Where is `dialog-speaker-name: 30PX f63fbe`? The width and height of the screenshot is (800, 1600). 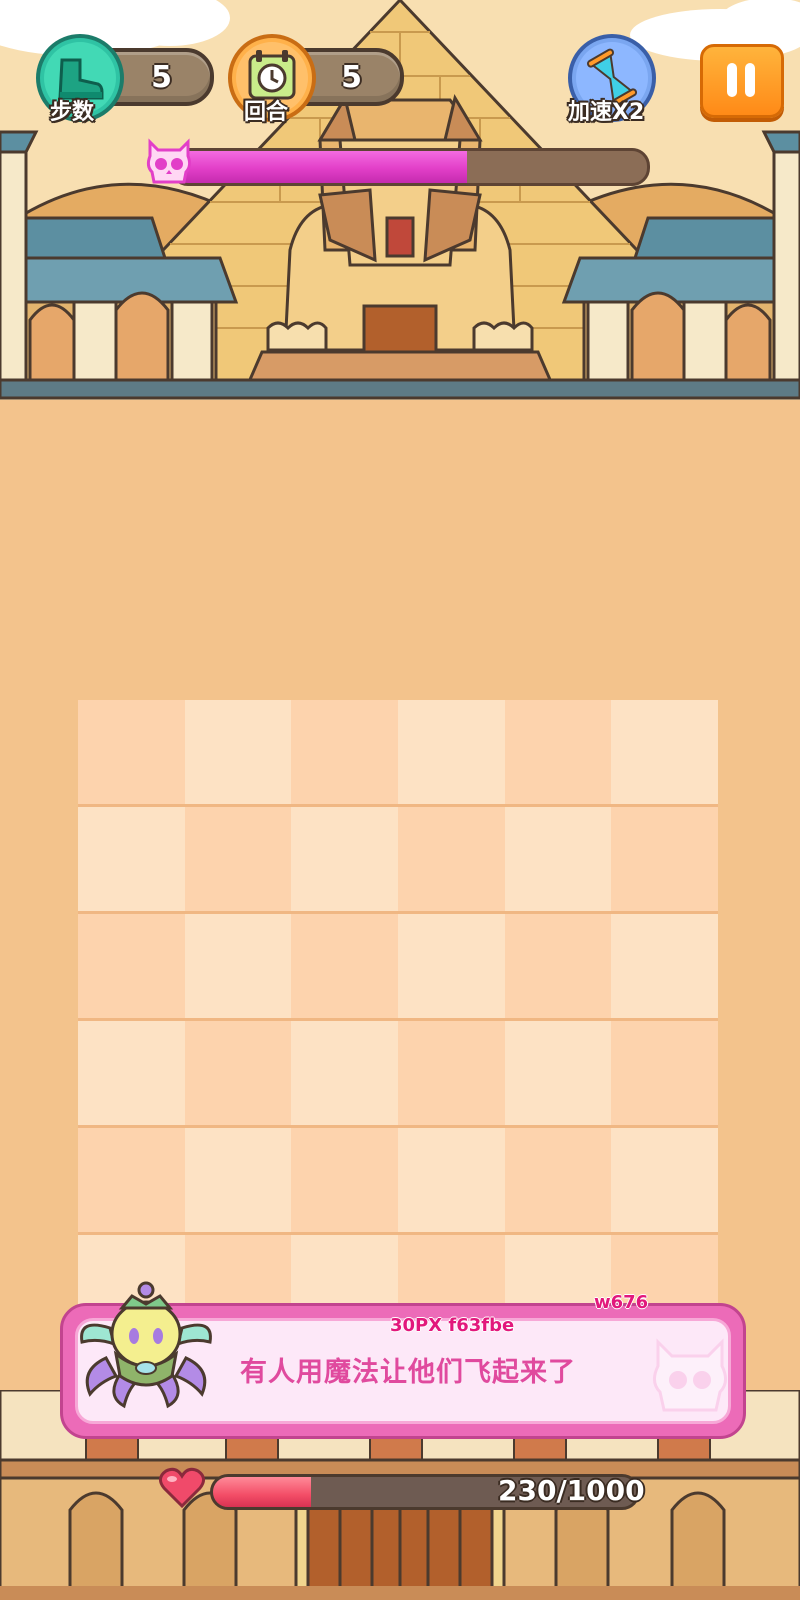
dialog-speaker-name: 30PX f63fbe is located at coordinates (452, 1325).